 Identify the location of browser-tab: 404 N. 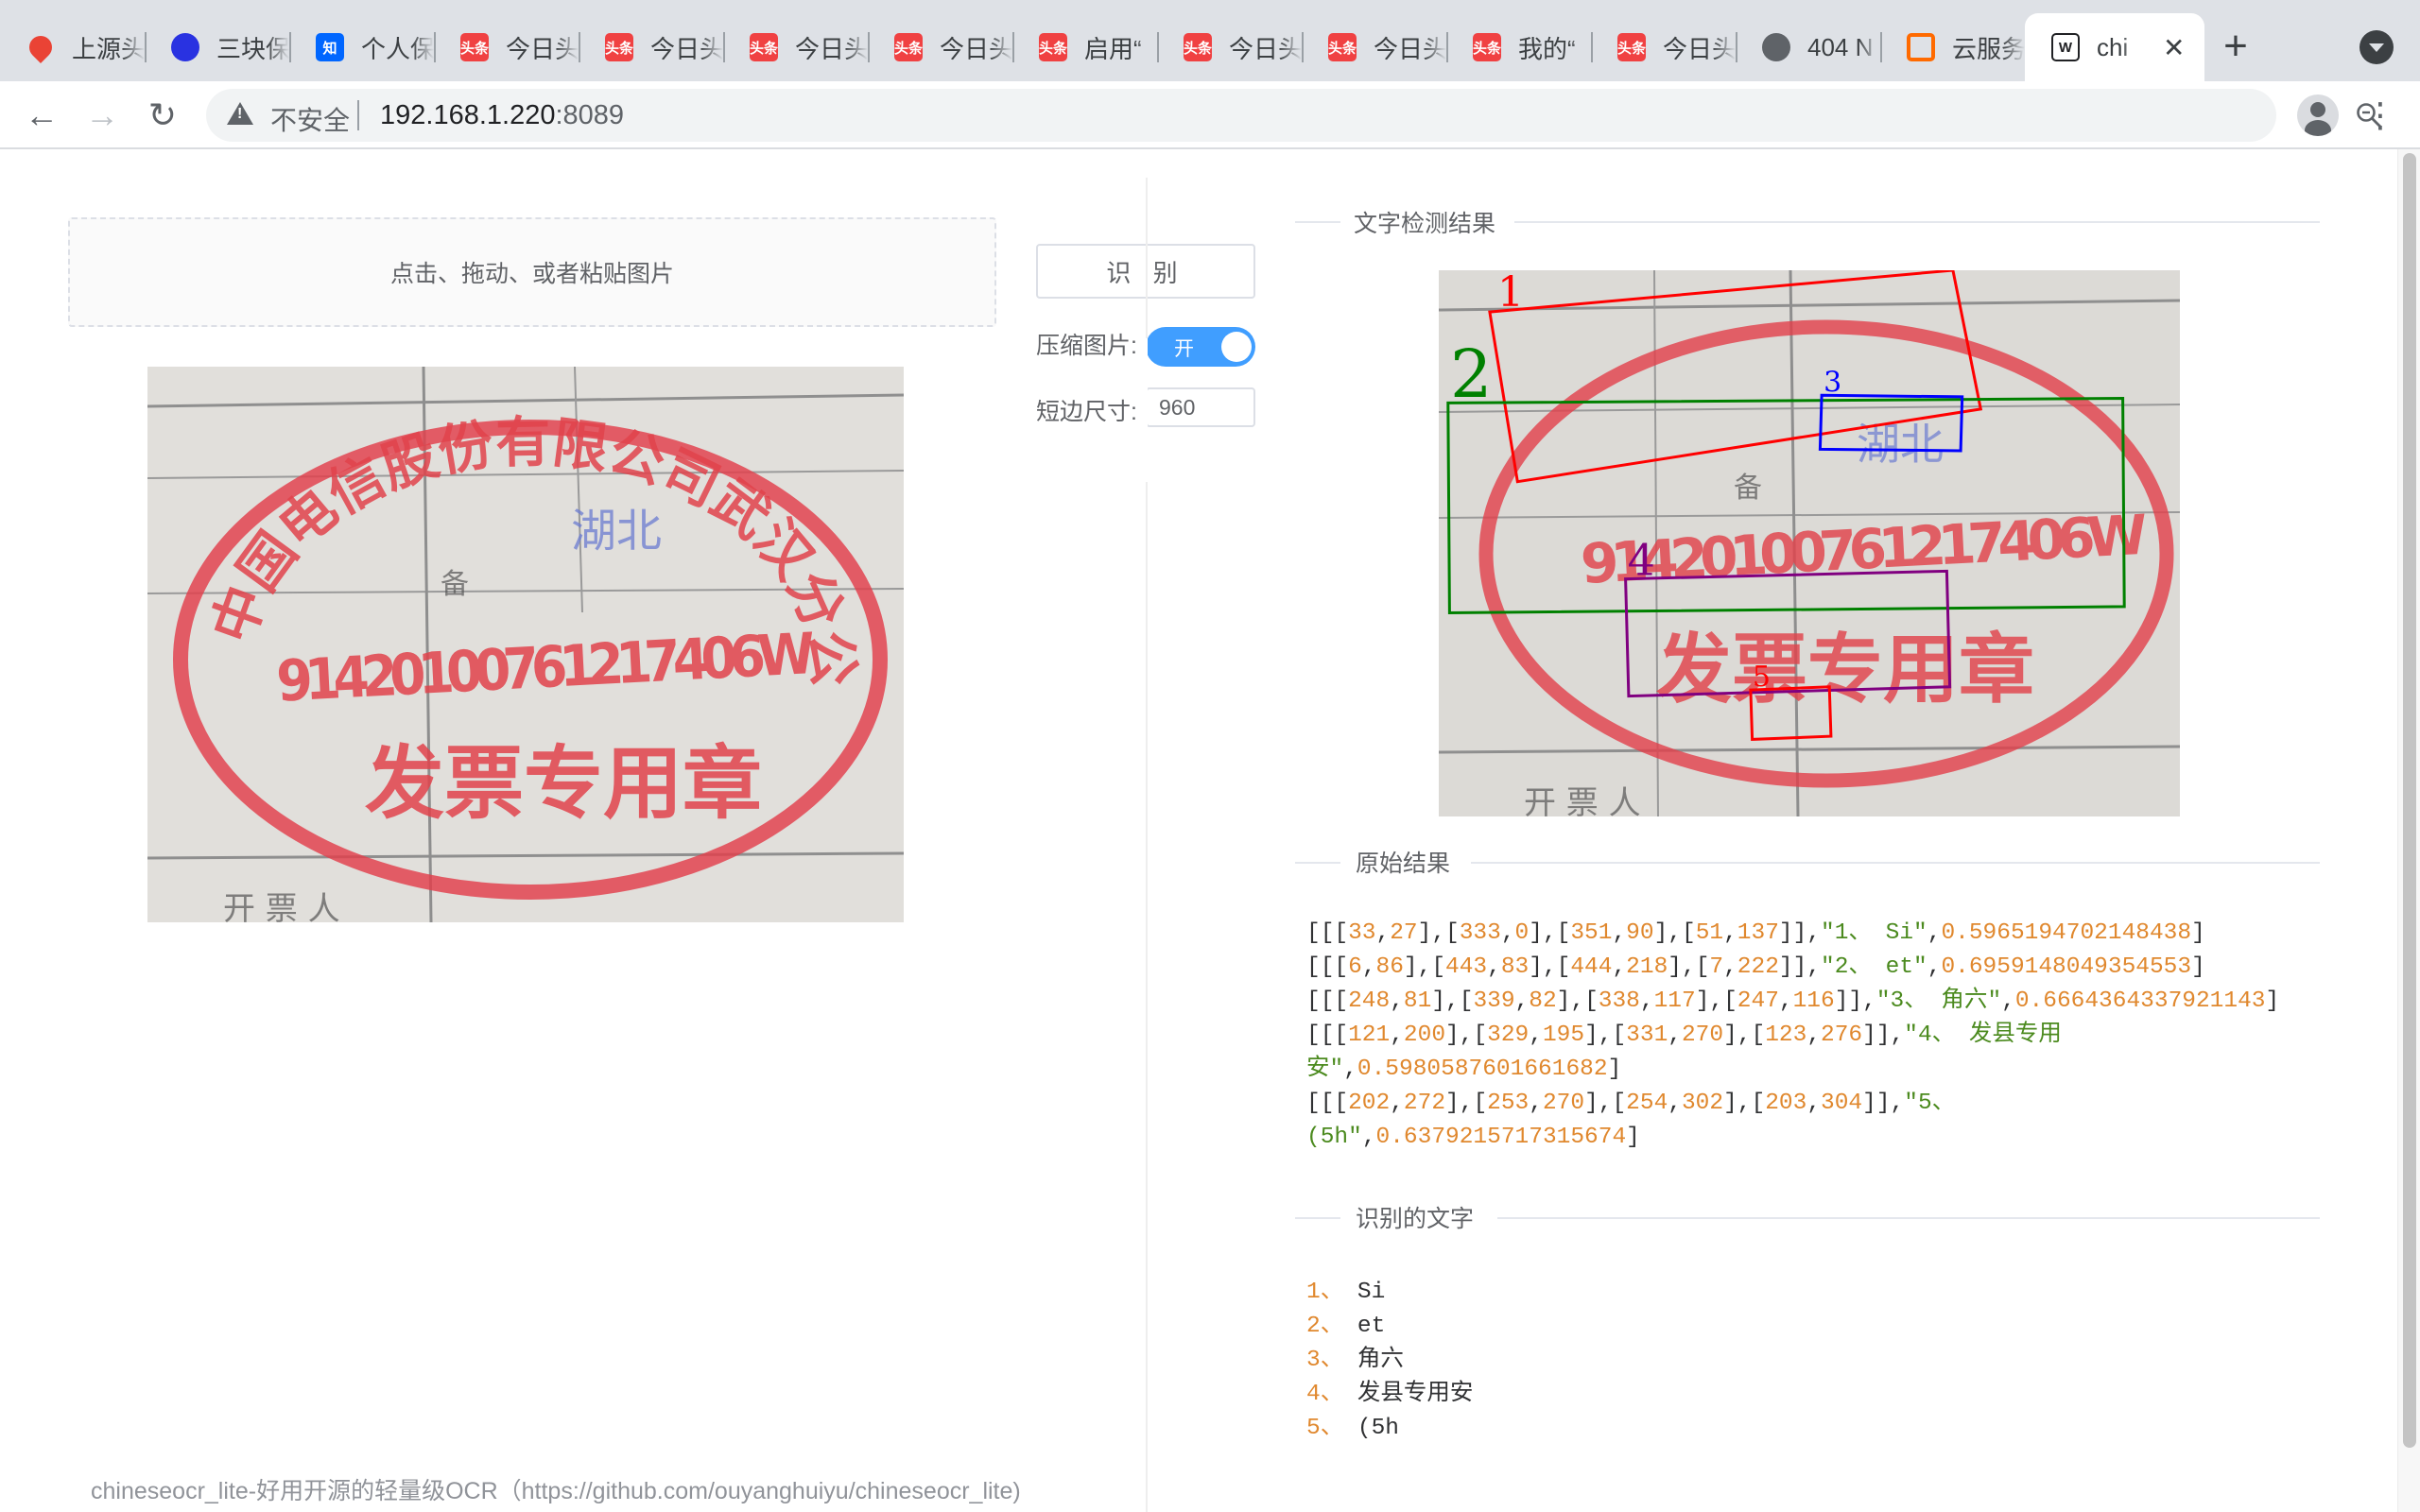
(1808, 47).